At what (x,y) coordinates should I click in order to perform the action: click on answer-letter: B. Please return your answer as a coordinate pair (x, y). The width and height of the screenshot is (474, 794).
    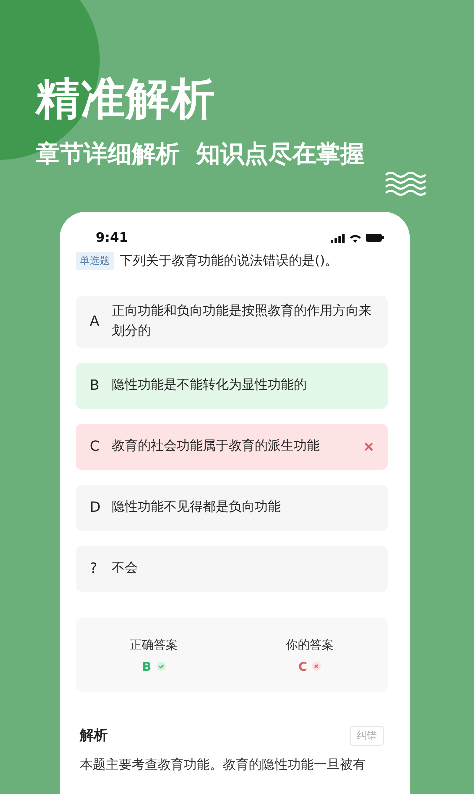
    Looking at the image, I should click on (147, 667).